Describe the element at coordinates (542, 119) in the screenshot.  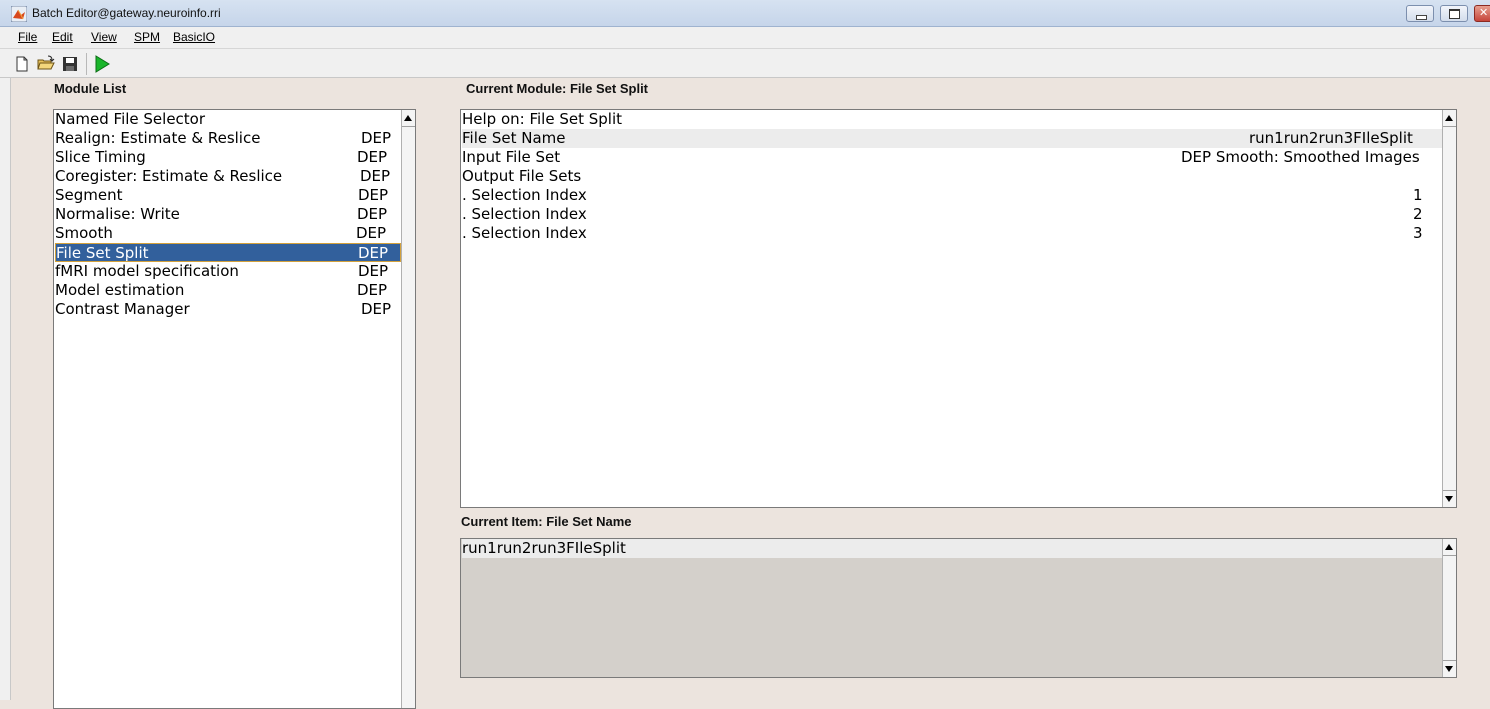
I see `item-name: Help on: File Set Split` at that location.